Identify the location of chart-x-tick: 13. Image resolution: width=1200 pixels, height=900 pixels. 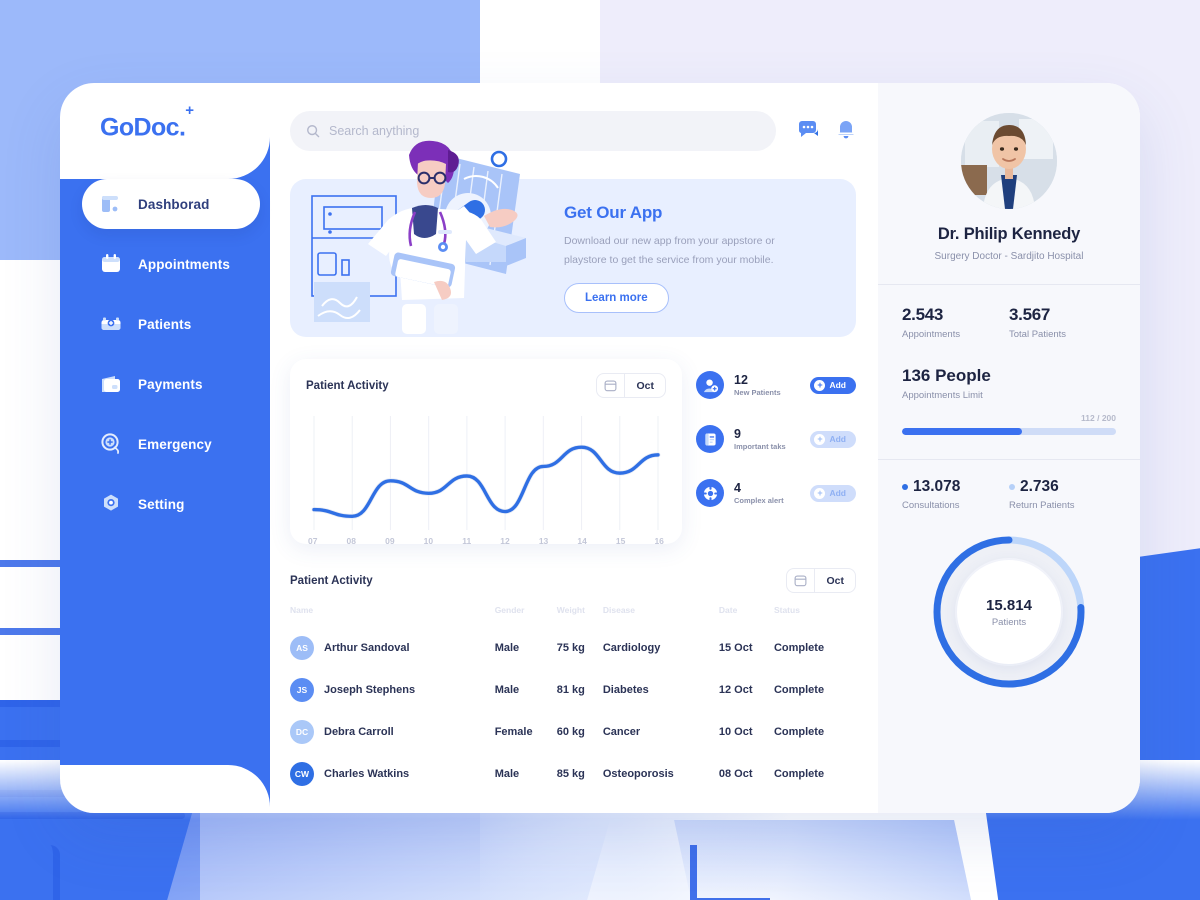
(543, 541).